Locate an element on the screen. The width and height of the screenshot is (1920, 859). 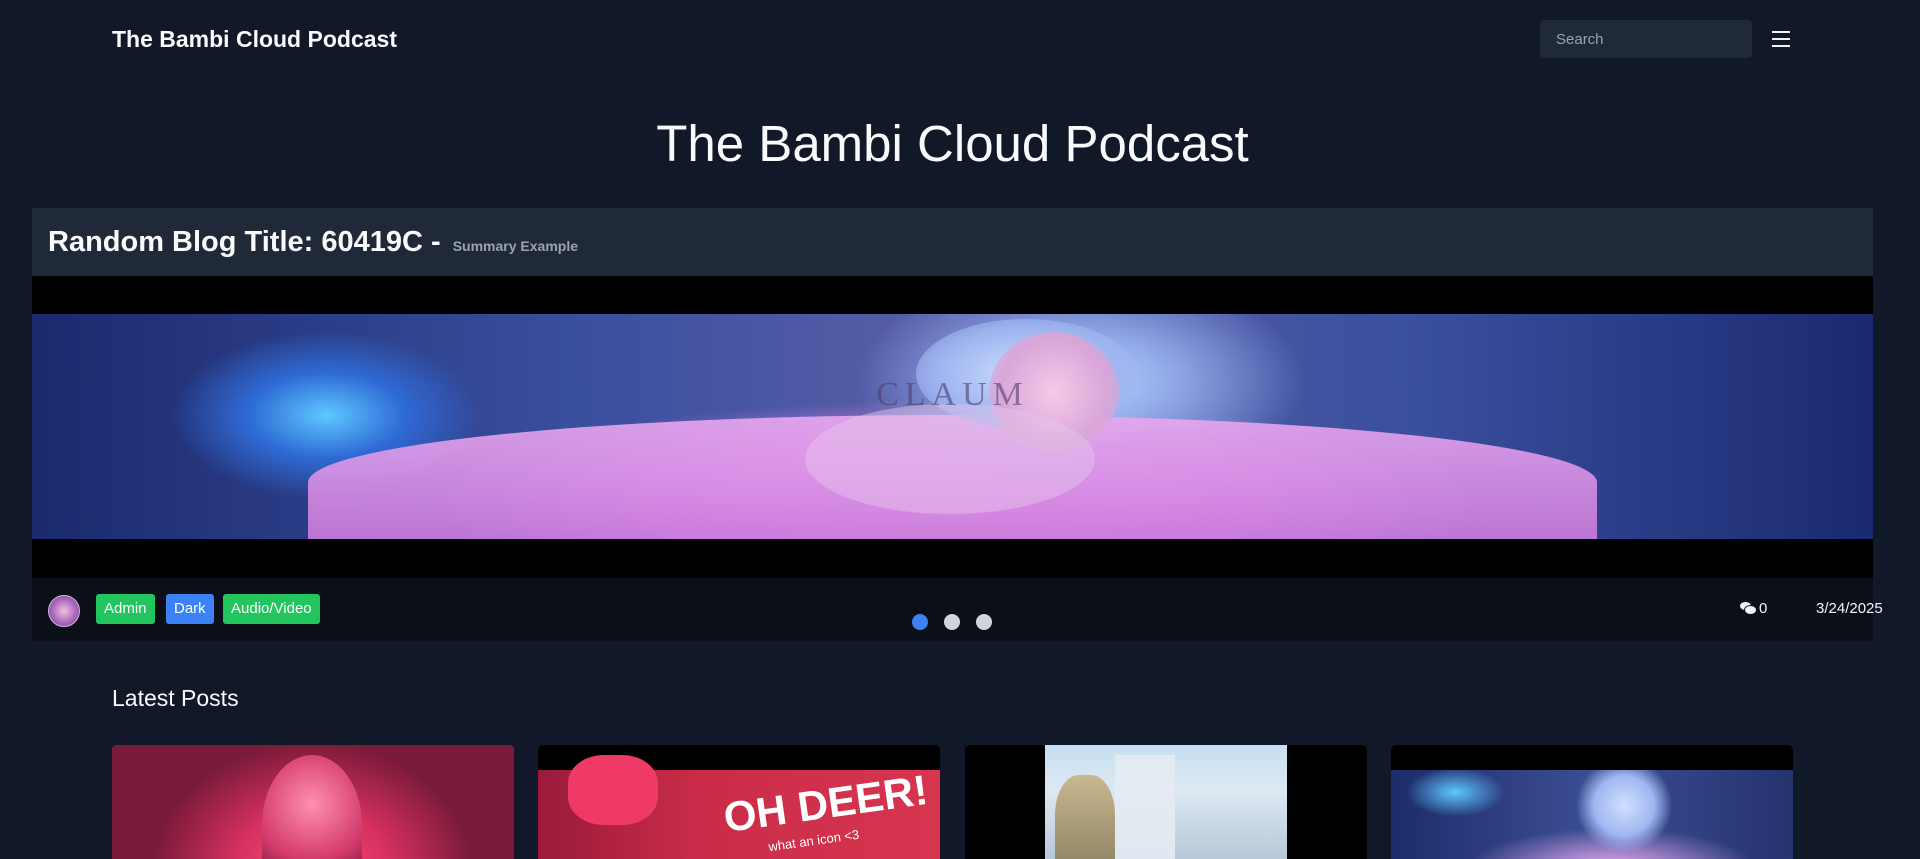
post-date: 3/24/2025 is located at coordinates (1849, 608).